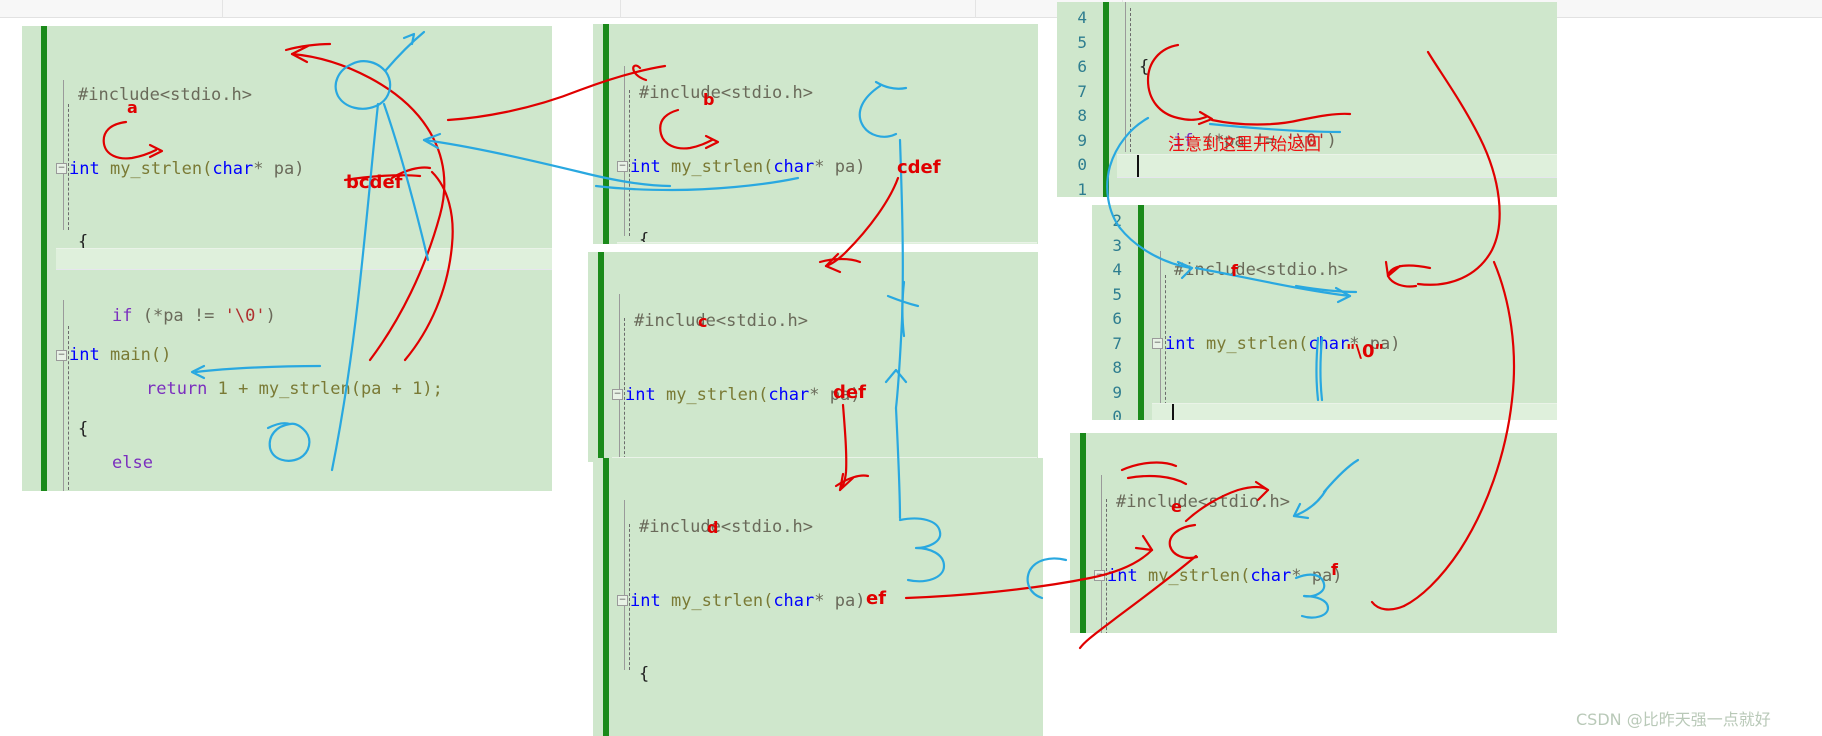  I want to click on annotation-null-string: "\0", so click(1365, 351).